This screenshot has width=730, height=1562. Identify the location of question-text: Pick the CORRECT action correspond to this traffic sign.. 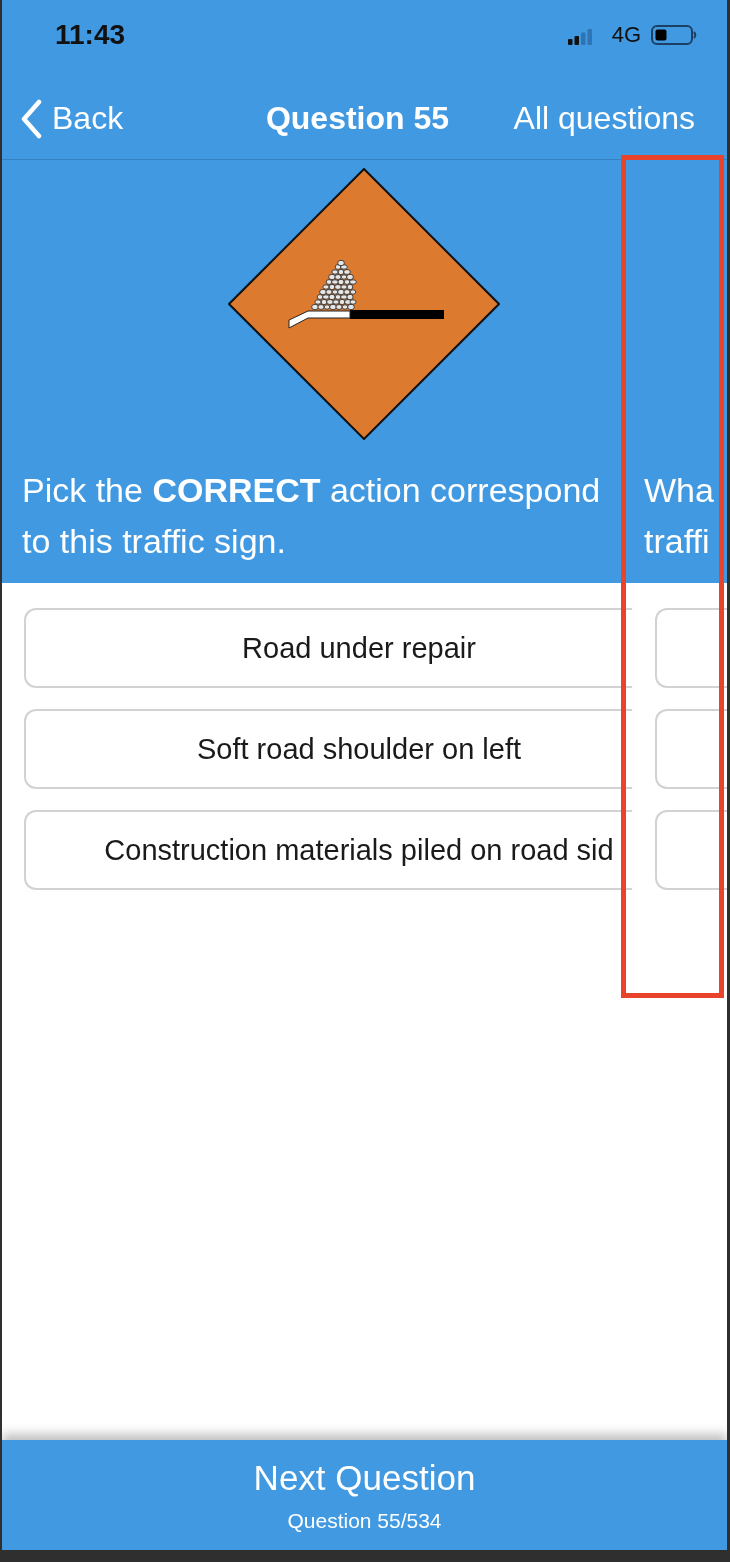
(311, 516).